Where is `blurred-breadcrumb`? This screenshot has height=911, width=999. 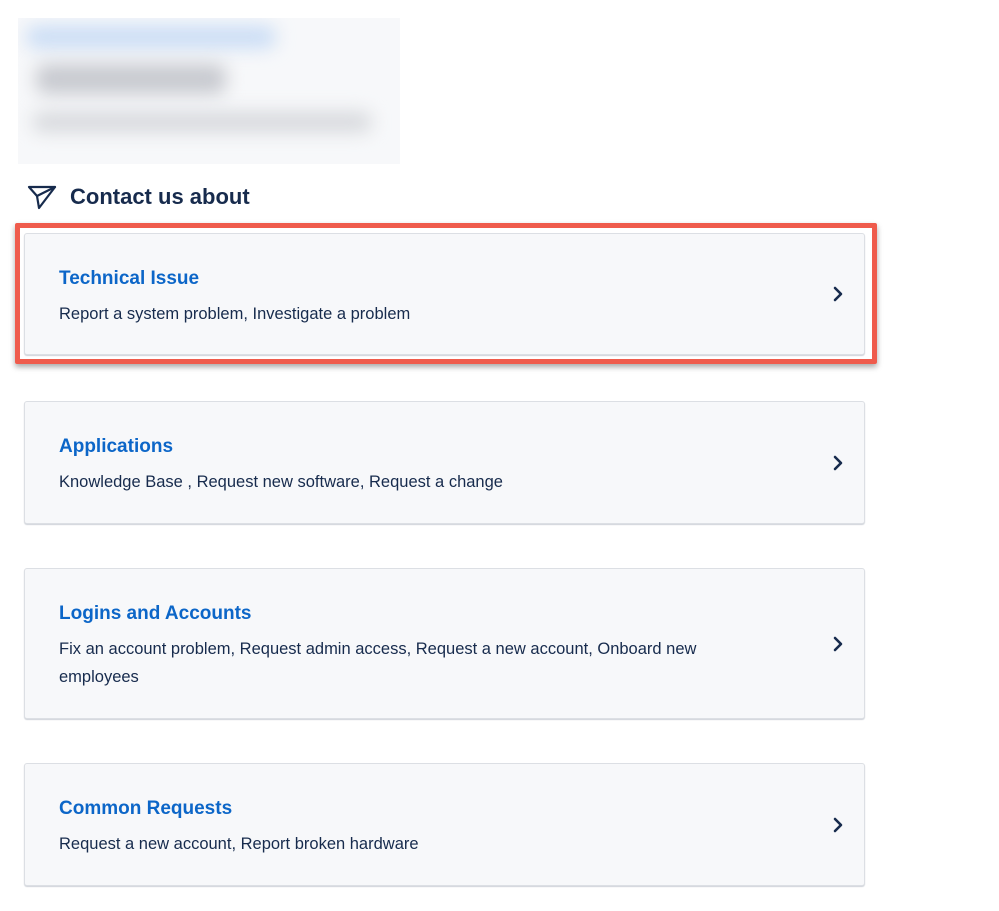
blurred-breadcrumb is located at coordinates (151, 37).